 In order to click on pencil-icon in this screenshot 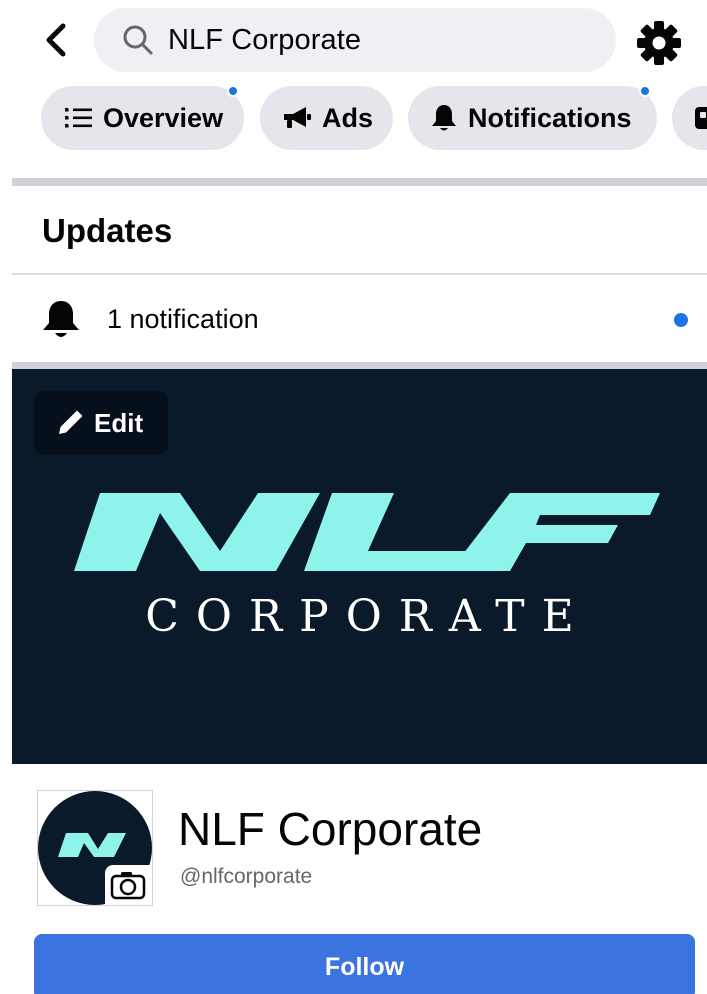, I will do `click(70, 423)`.